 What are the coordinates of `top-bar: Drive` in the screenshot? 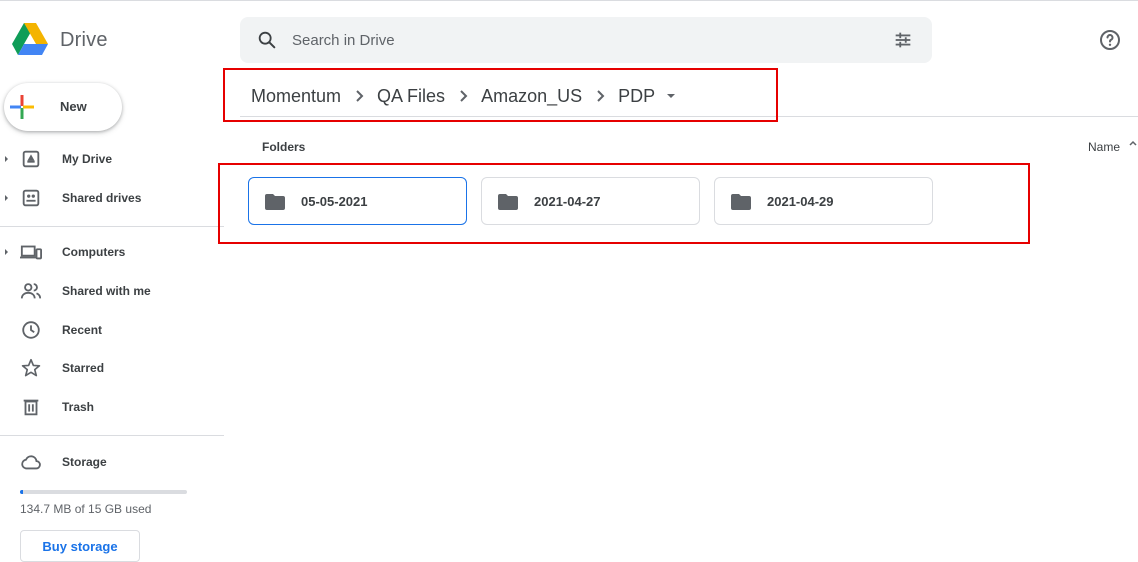 It's located at (569, 36).